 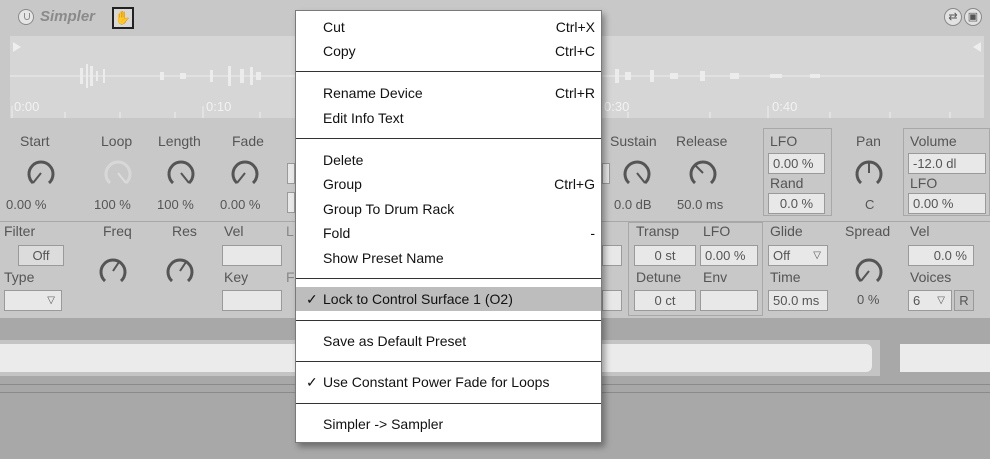 I want to click on menu-item-shortcut: Ctrl+R, so click(x=574, y=93).